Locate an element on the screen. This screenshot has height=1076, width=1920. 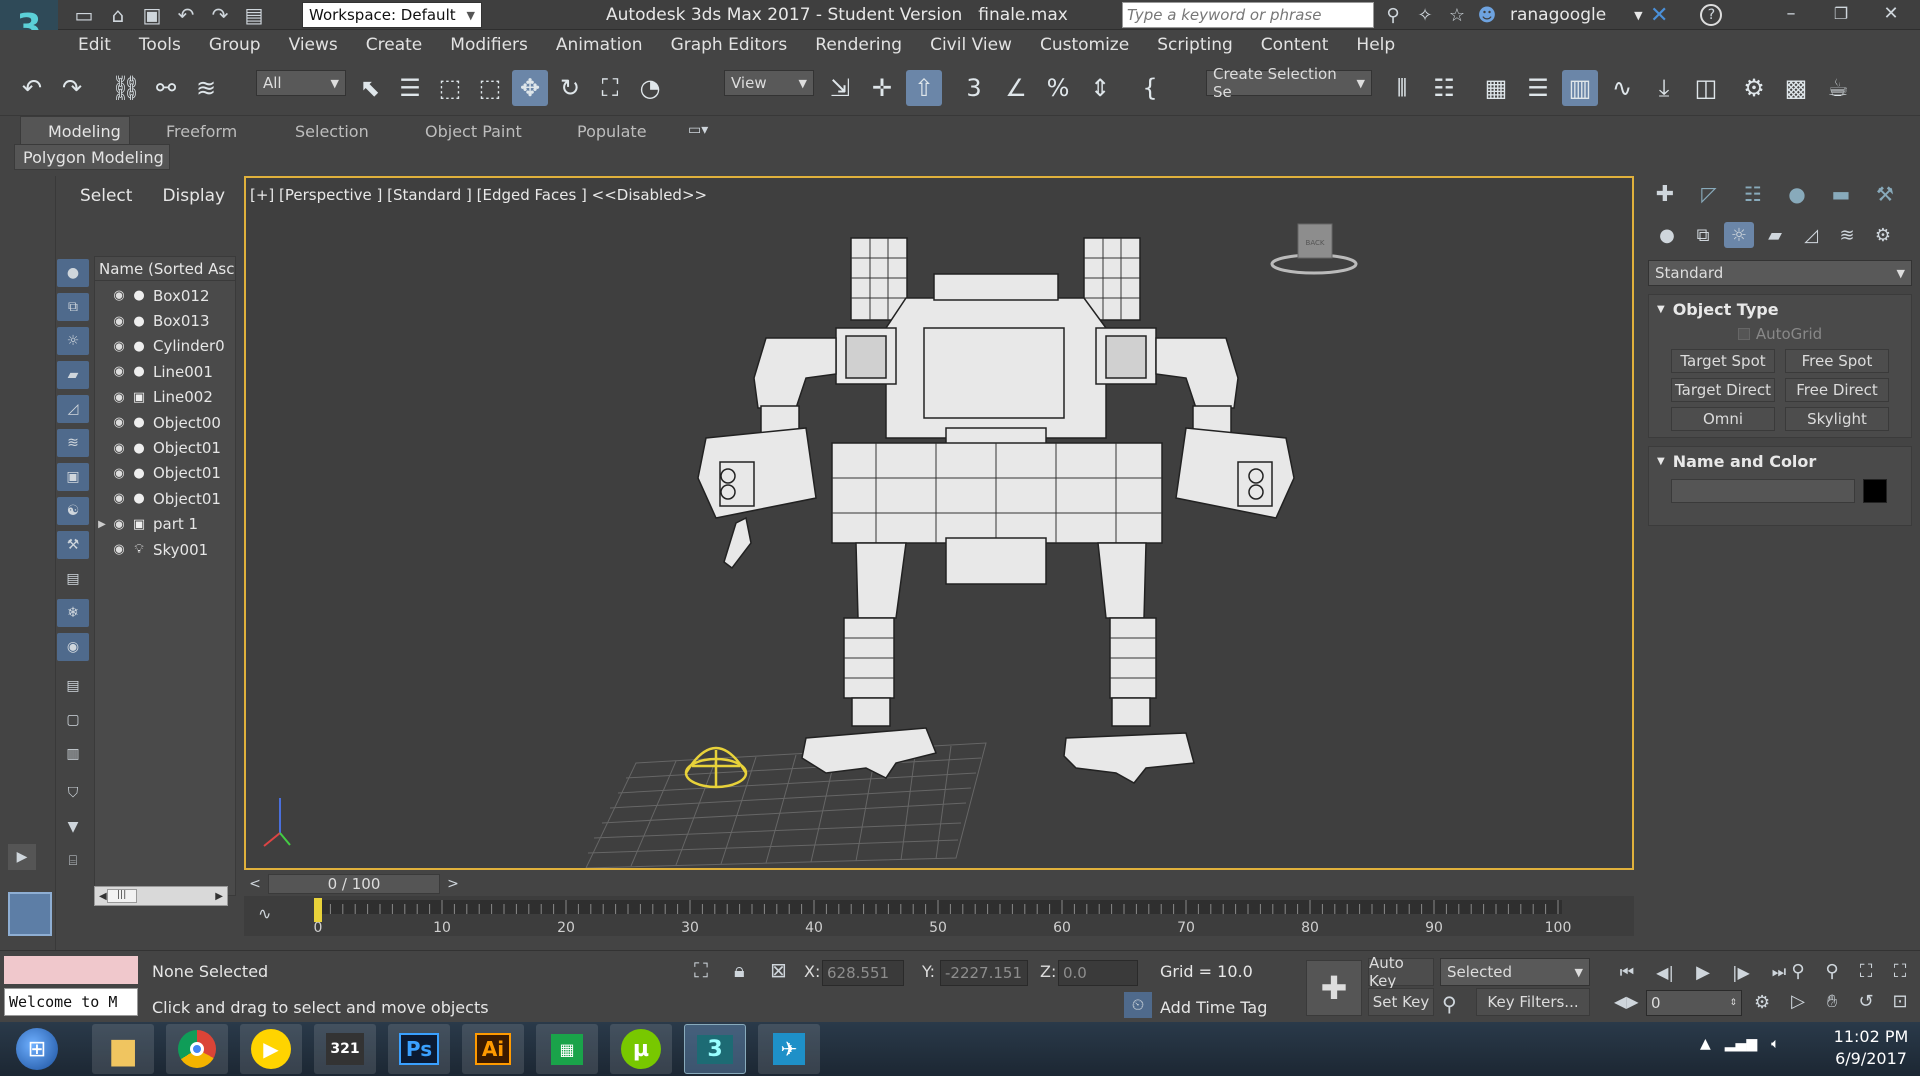
new-file-icon: ▭ is located at coordinates (84, 15).